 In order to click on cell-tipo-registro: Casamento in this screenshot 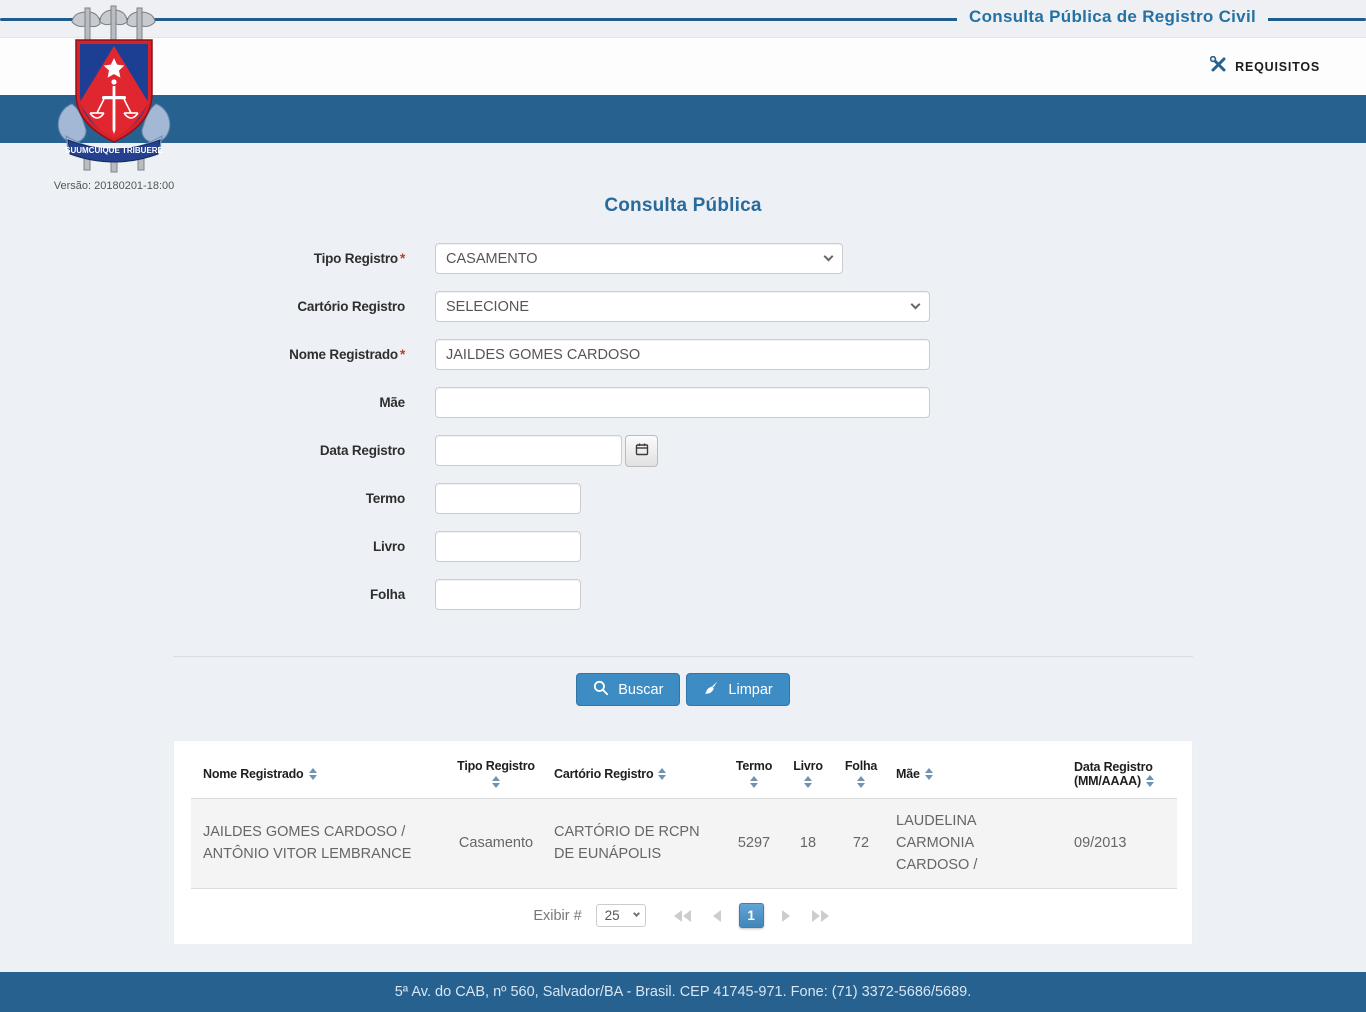, I will do `click(496, 842)`.